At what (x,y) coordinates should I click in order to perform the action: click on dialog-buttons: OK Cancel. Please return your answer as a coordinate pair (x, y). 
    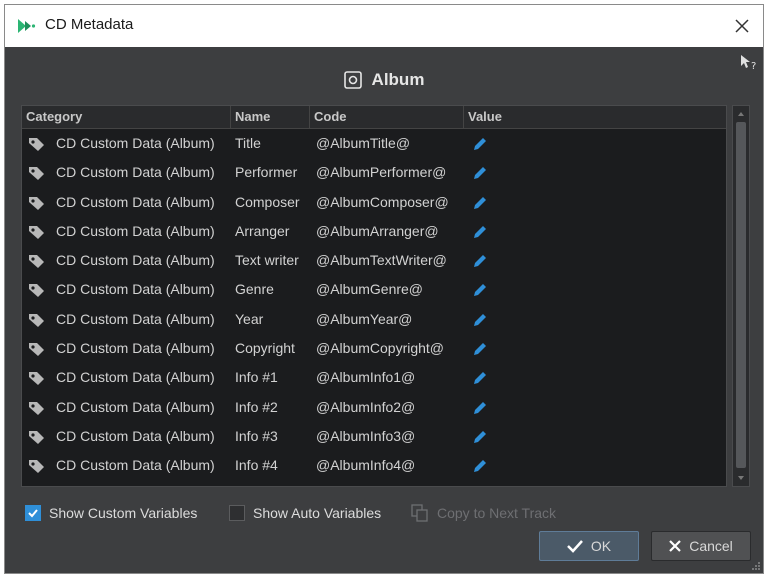
    Looking at the image, I should click on (384, 547).